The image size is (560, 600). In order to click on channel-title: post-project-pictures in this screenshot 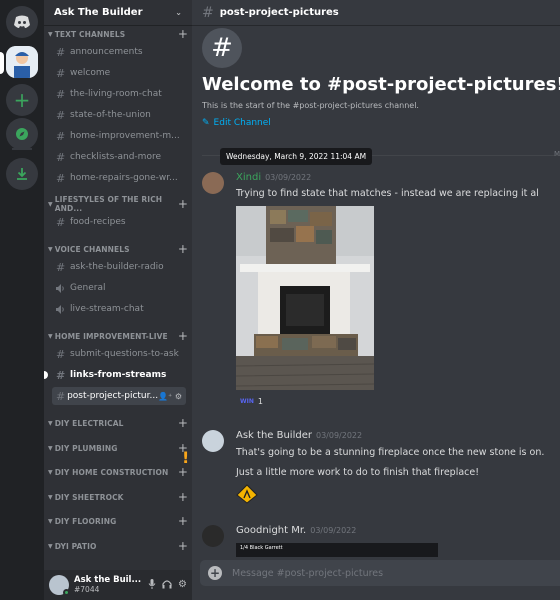, I will do `click(279, 12)`.